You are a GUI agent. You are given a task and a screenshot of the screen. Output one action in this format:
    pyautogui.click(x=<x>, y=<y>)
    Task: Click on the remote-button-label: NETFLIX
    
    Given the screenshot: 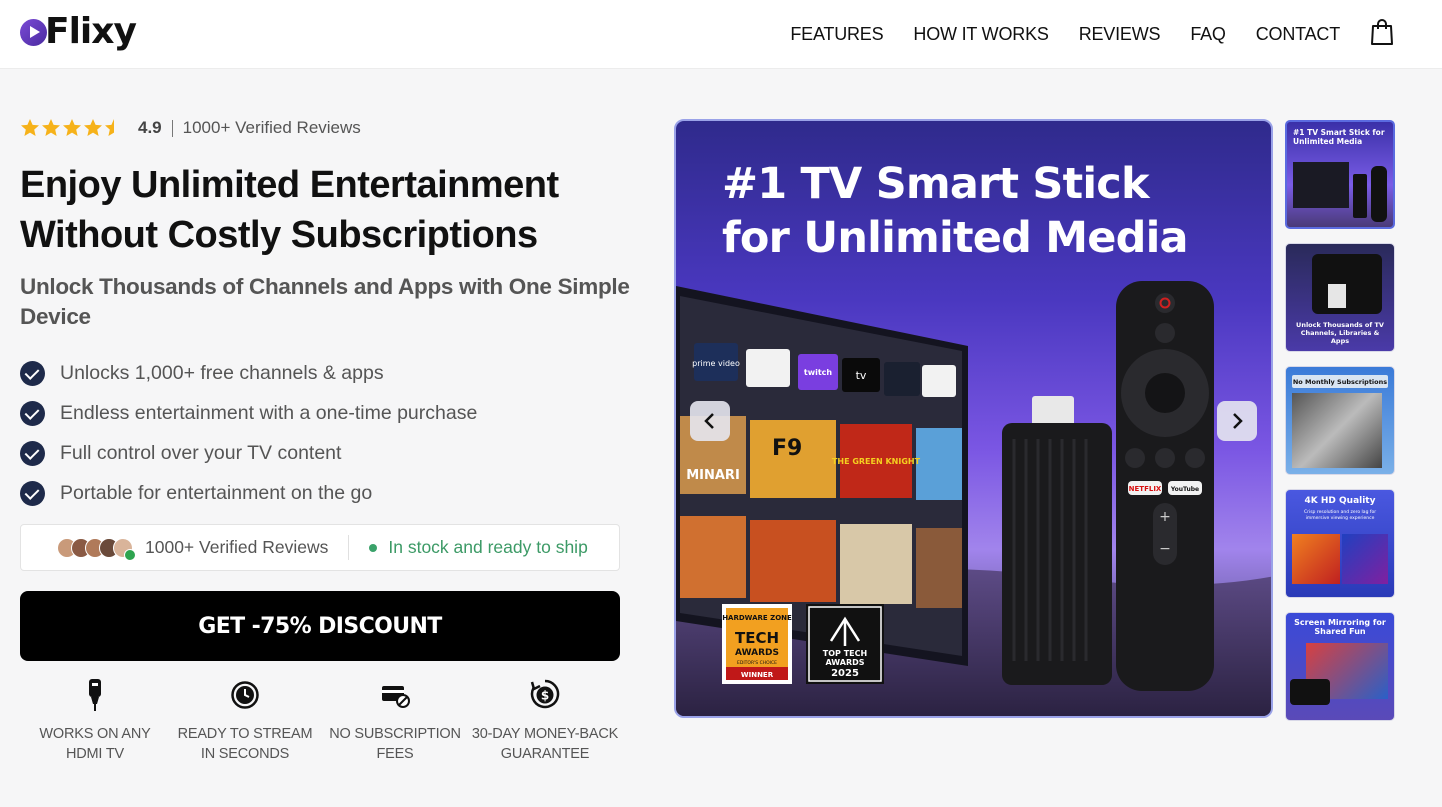 What is the action you would take?
    pyautogui.click(x=1145, y=489)
    